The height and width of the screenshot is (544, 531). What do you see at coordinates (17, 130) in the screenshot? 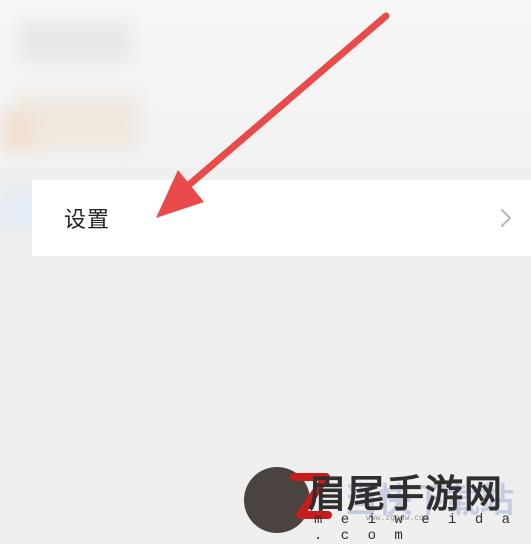
I see `blurred-icon` at bounding box center [17, 130].